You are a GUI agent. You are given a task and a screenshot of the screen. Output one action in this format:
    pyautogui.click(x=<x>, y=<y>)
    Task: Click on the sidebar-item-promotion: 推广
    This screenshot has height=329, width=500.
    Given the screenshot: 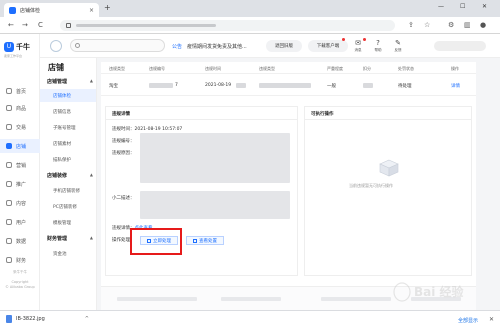 What is the action you would take?
    pyautogui.click(x=20, y=184)
    